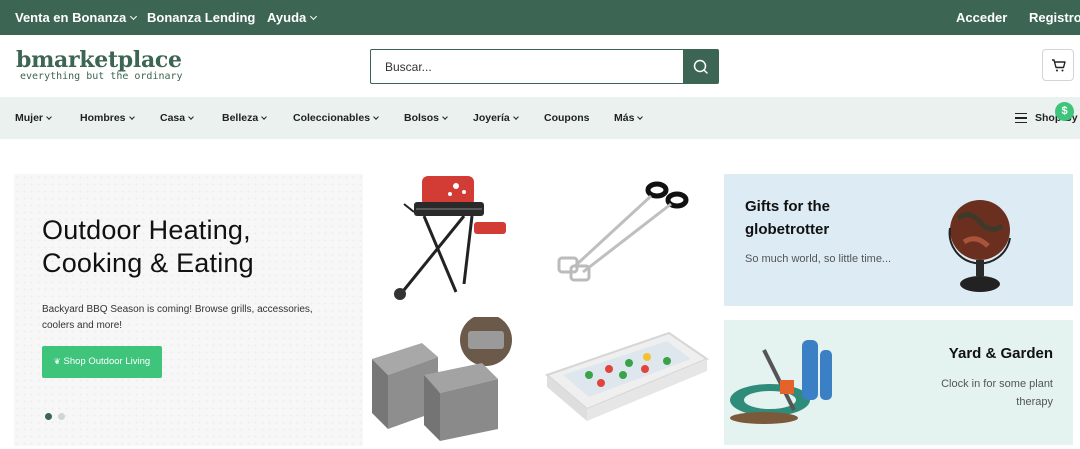  What do you see at coordinates (624, 118) in the screenshot?
I see `category-label: Más` at bounding box center [624, 118].